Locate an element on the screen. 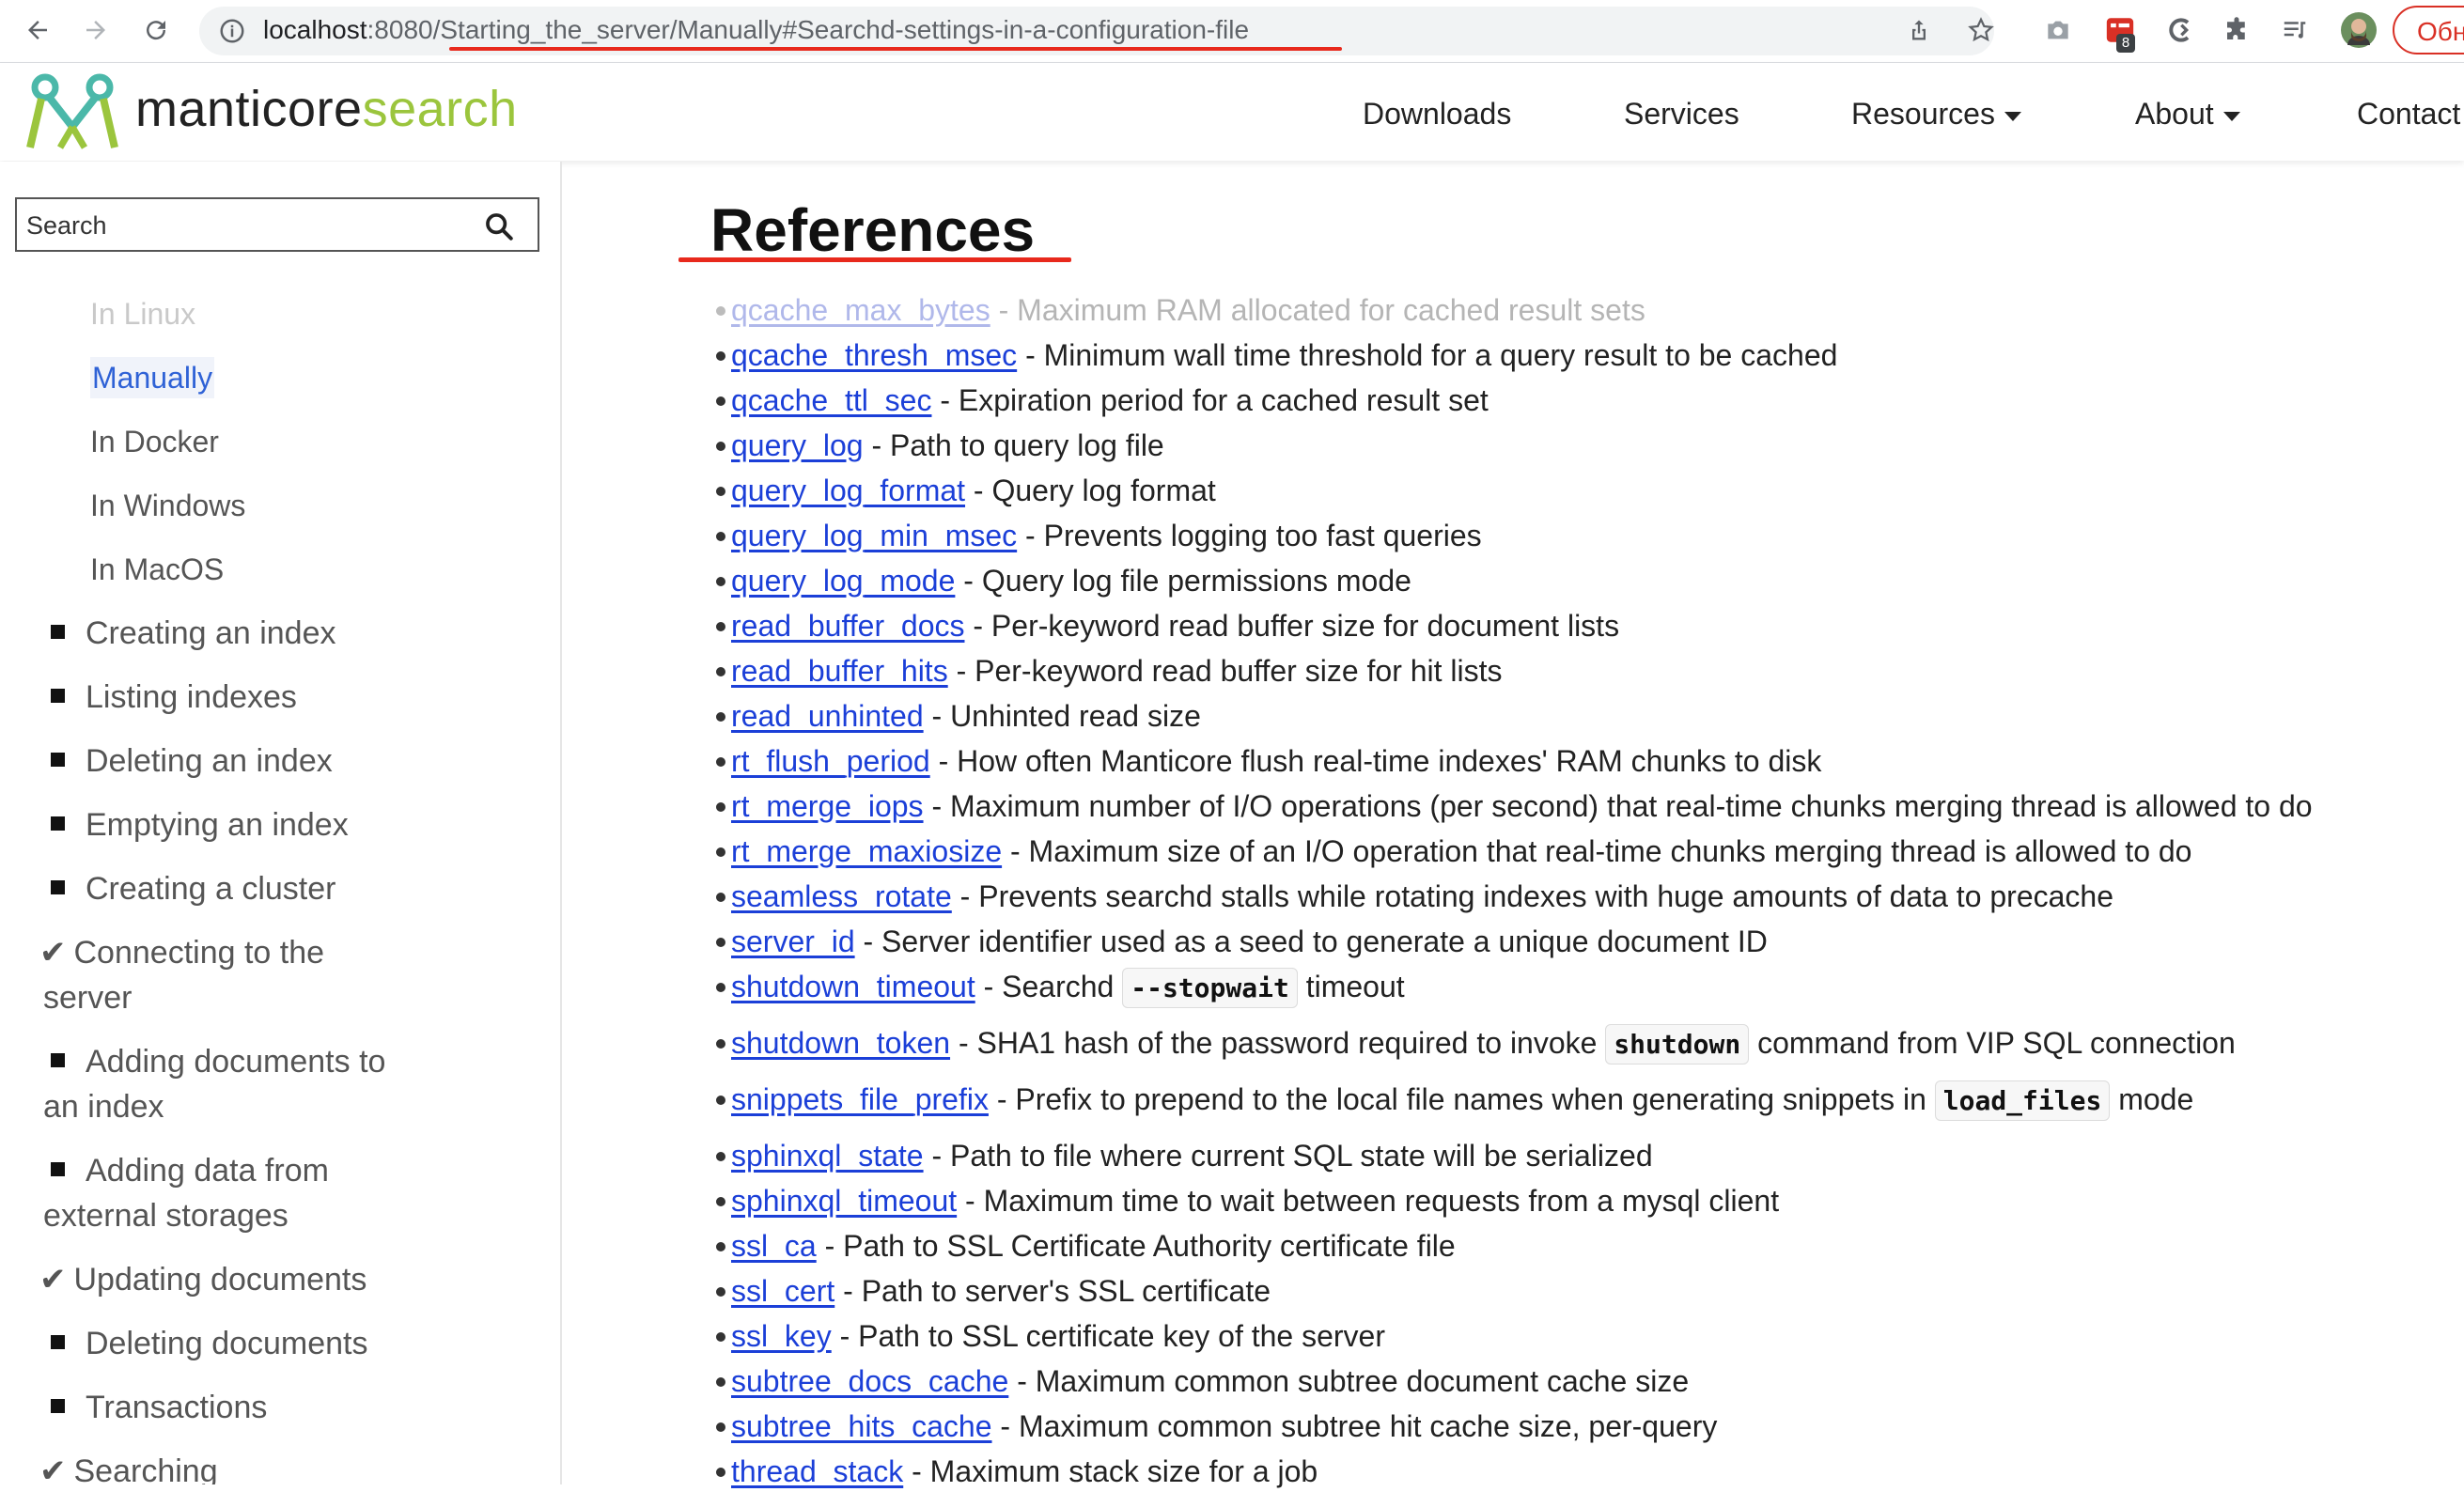  reference-link: query_log is located at coordinates (797, 445).